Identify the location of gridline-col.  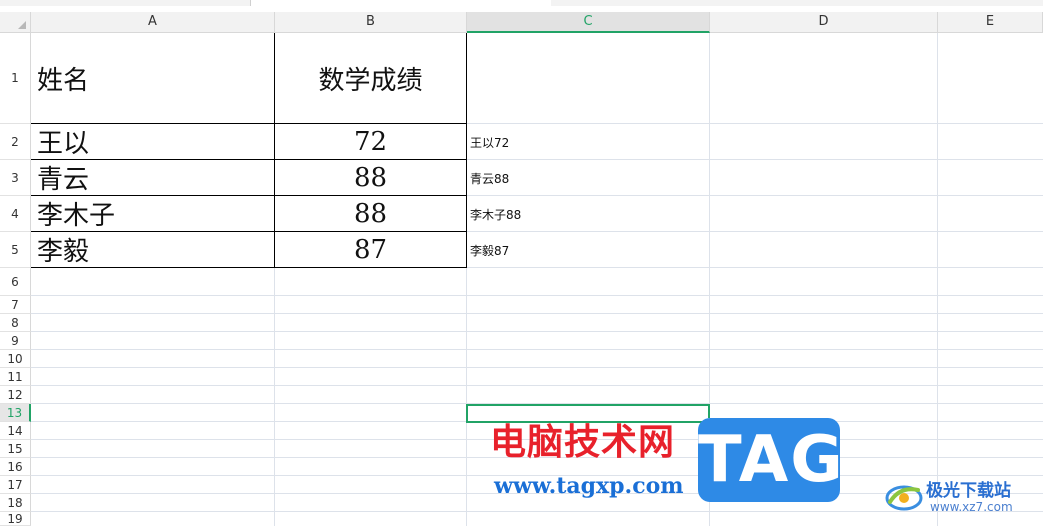
(937, 279).